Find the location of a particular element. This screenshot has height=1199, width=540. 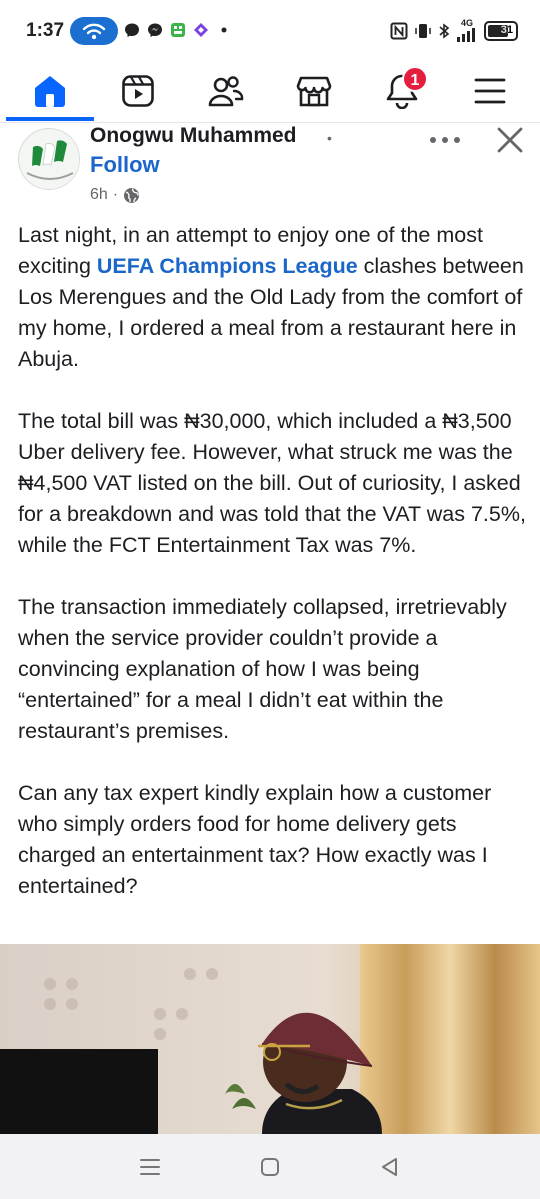

video-icon is located at coordinates (138, 91).